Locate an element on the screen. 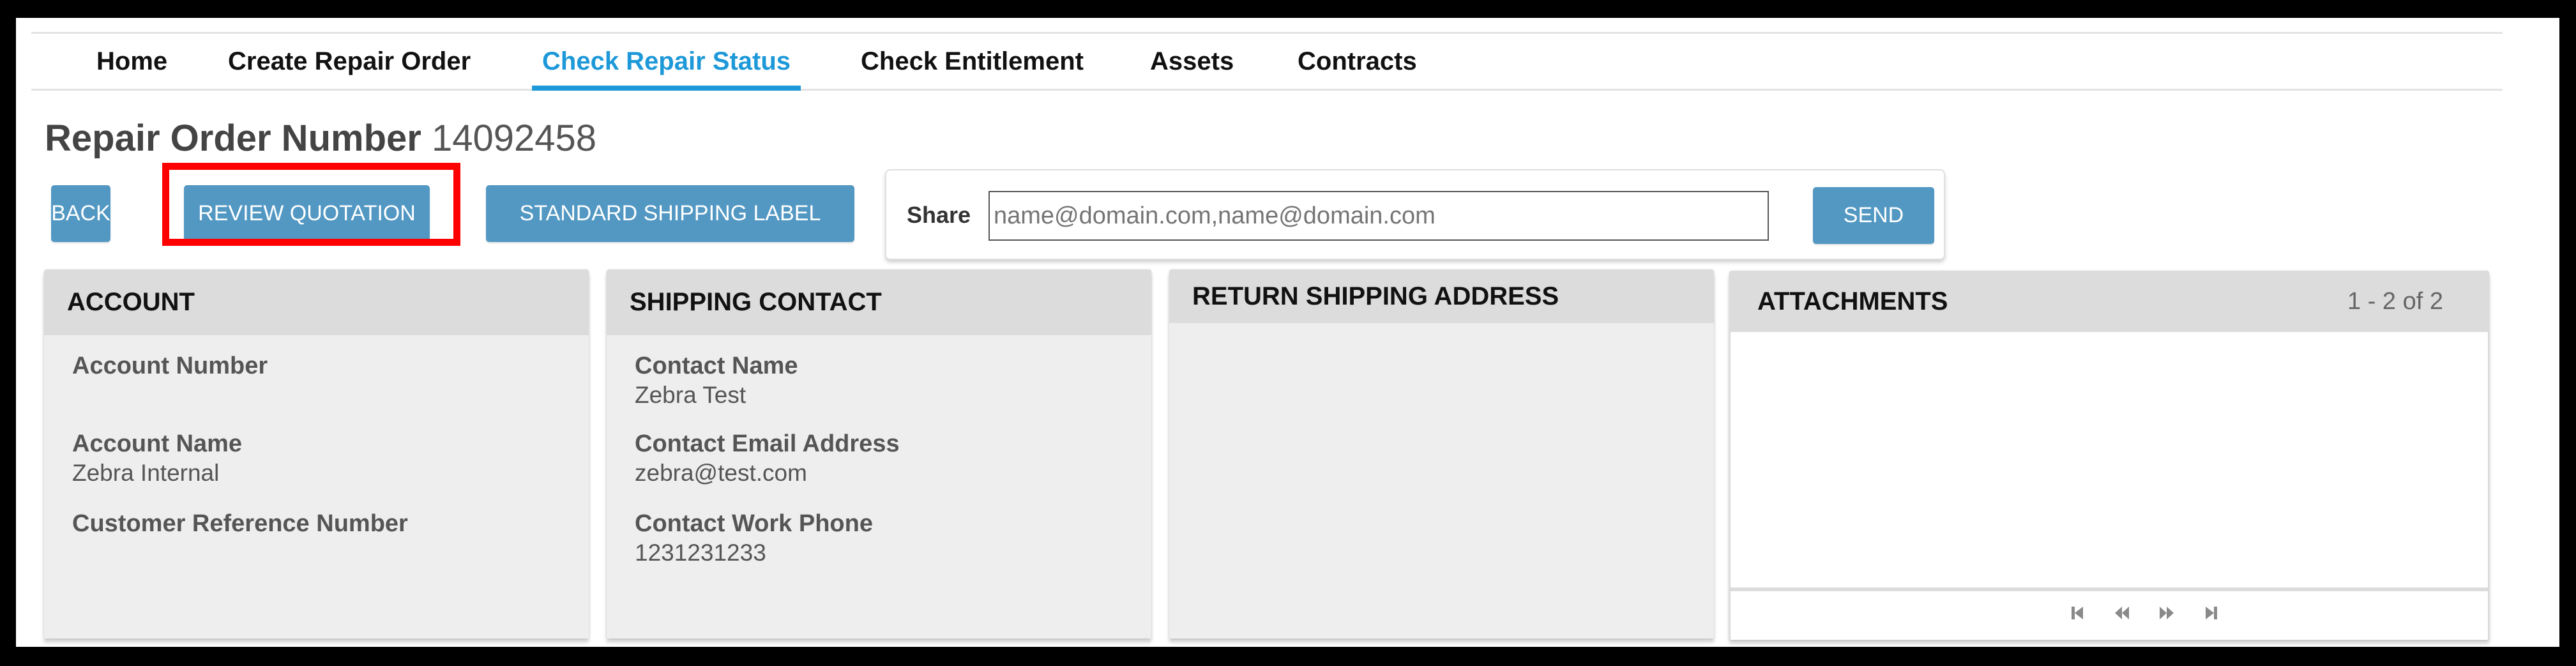  field-label: Customer Reference Number is located at coordinates (240, 523).